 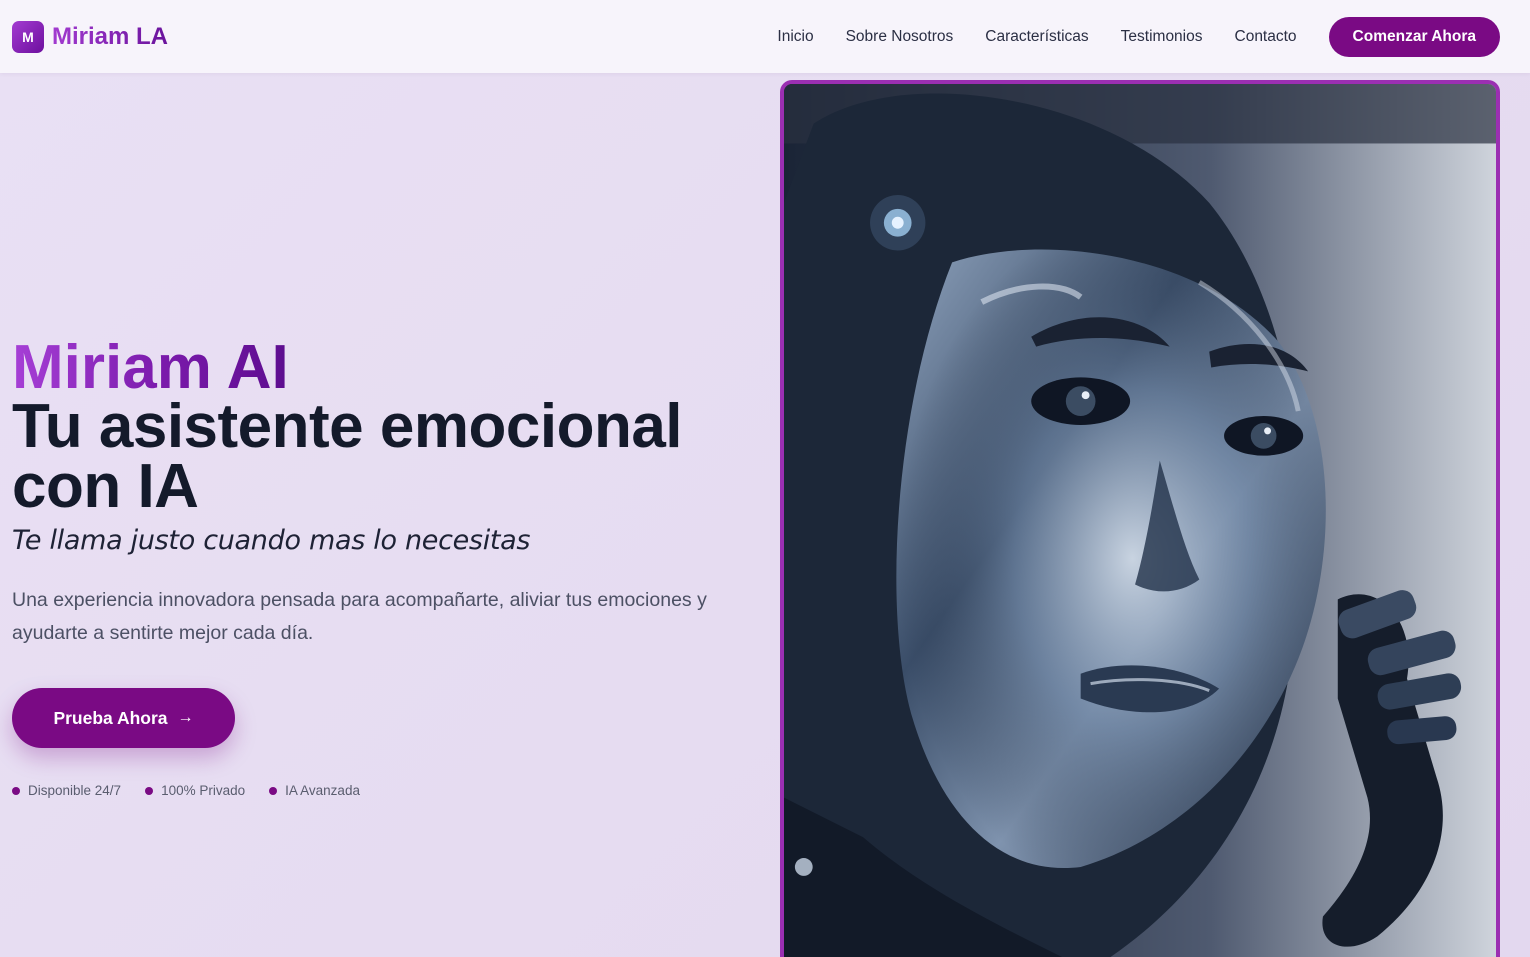 What do you see at coordinates (75, 790) in the screenshot?
I see `badge-label: Disponible 24/7` at bounding box center [75, 790].